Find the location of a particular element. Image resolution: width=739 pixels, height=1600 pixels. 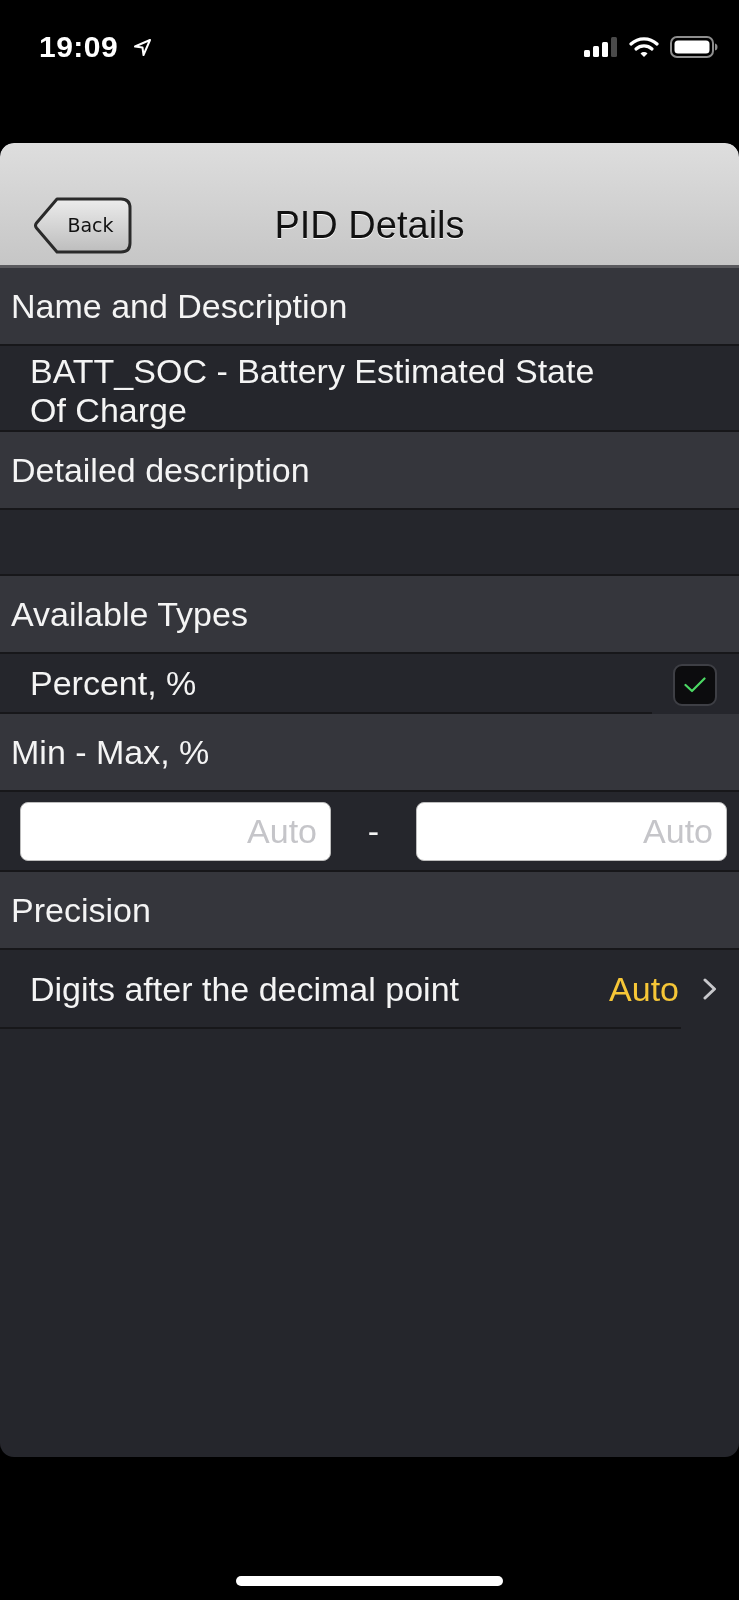

checkbox is located at coordinates (695, 685).